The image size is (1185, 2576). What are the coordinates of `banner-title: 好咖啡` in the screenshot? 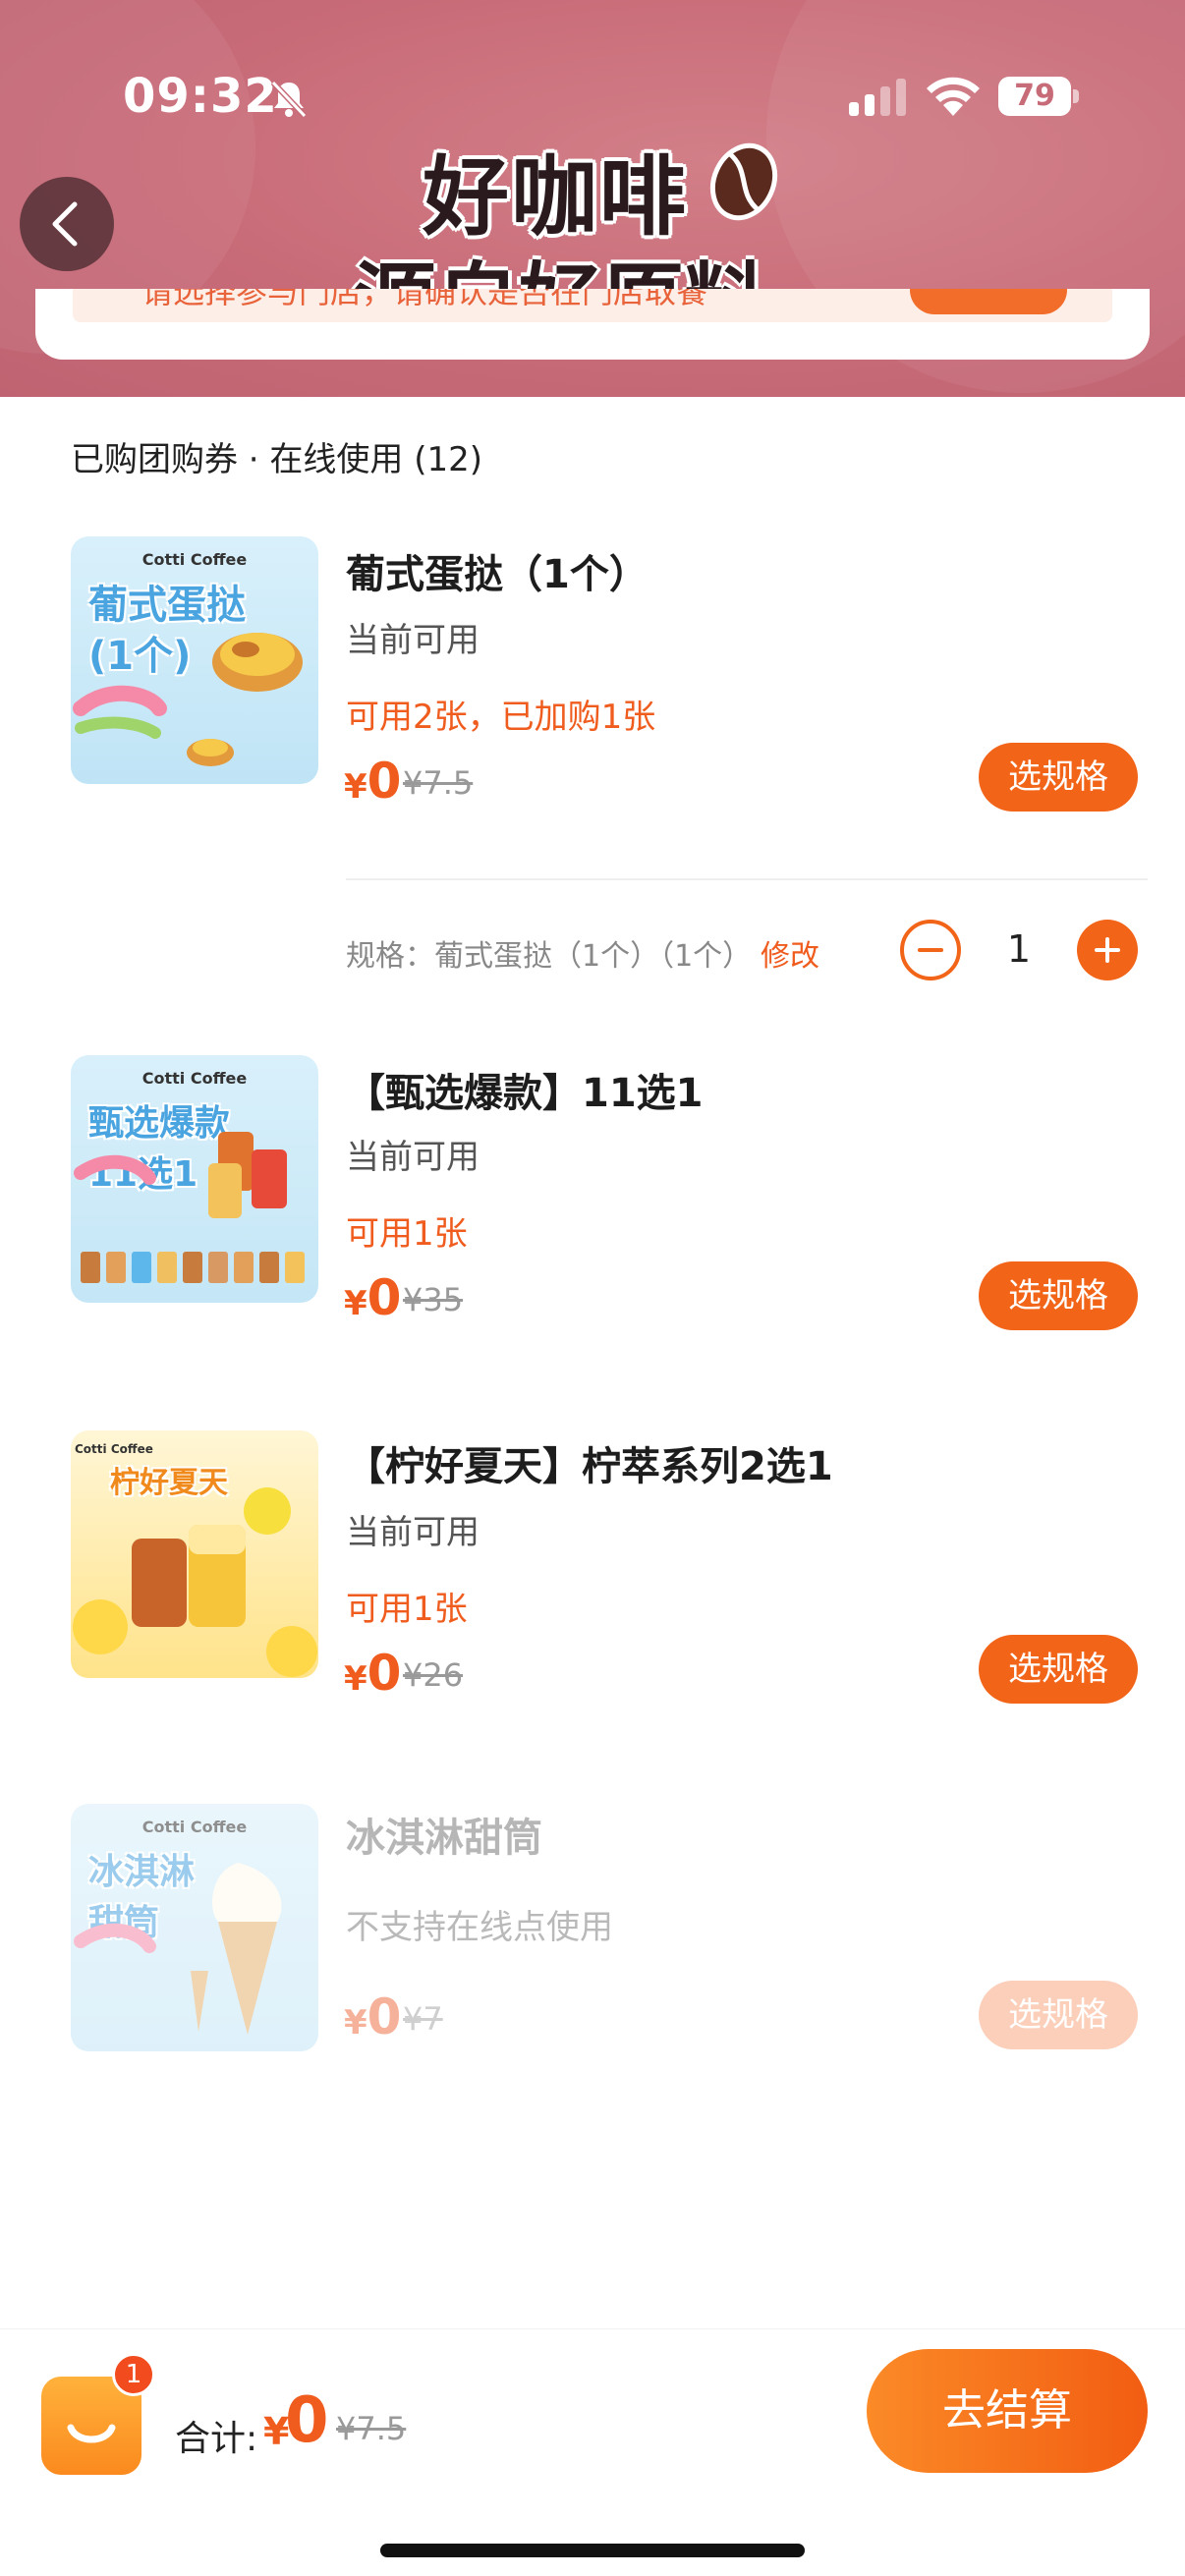 It's located at (556, 197).